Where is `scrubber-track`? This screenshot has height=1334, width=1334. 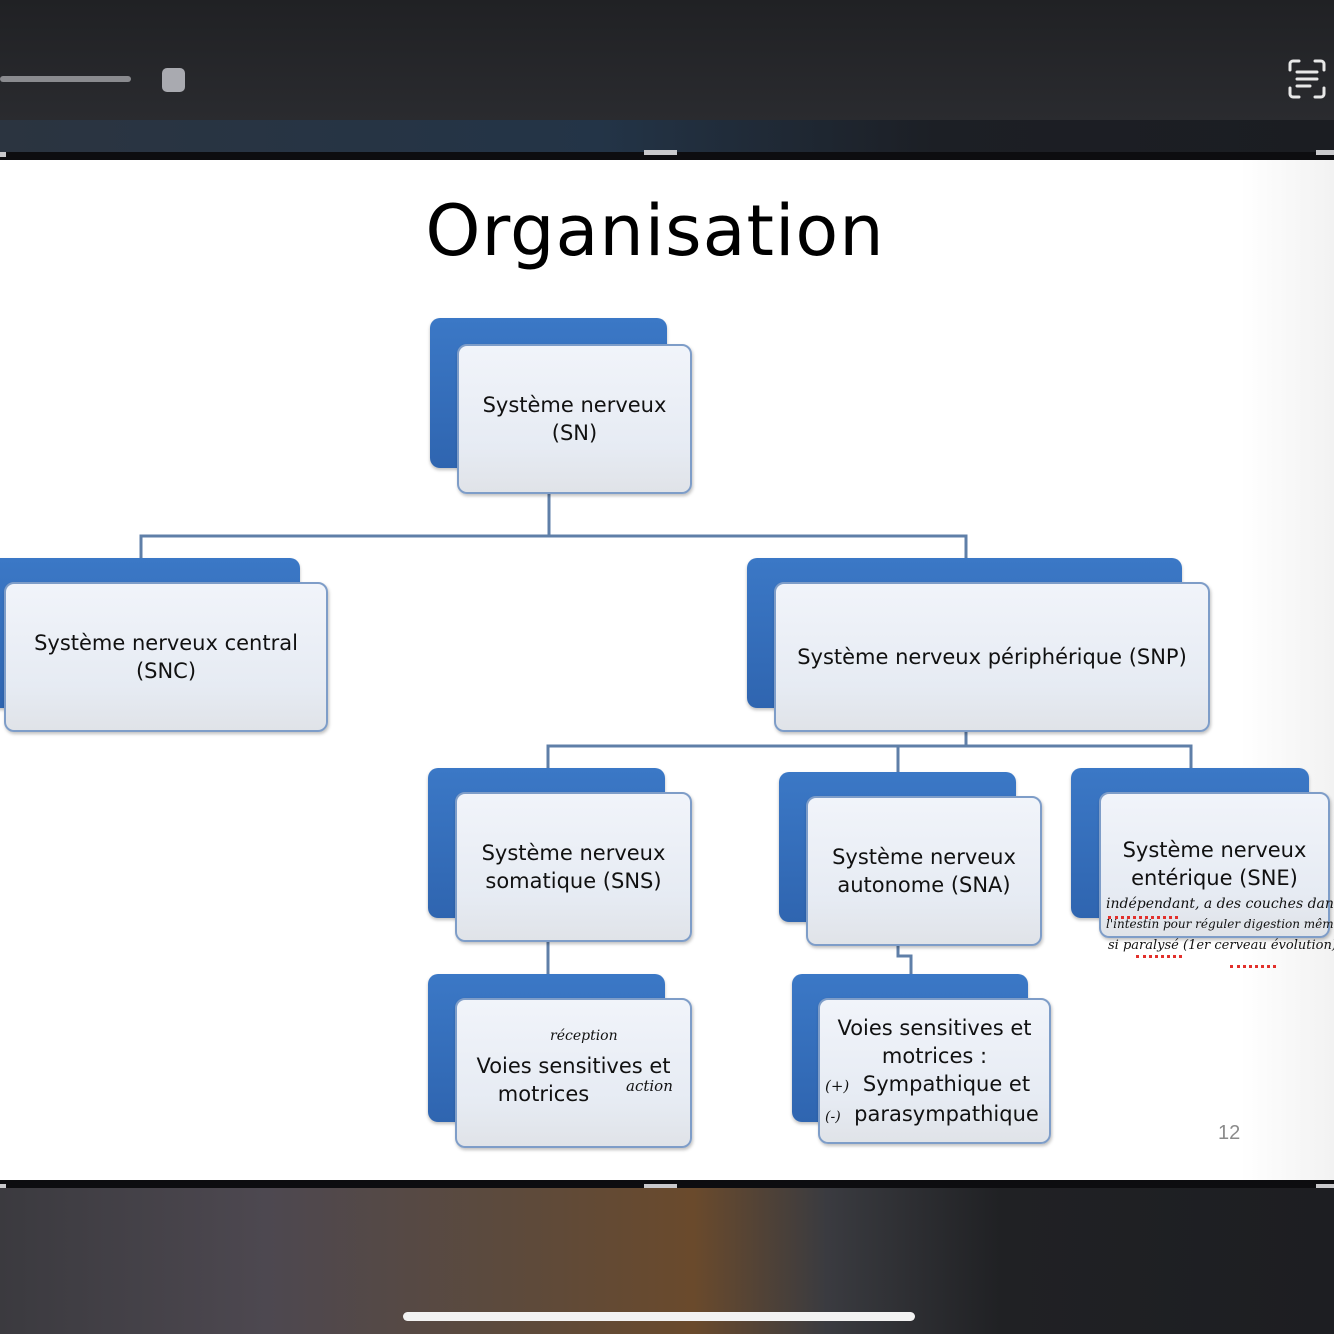 scrubber-track is located at coordinates (65, 79).